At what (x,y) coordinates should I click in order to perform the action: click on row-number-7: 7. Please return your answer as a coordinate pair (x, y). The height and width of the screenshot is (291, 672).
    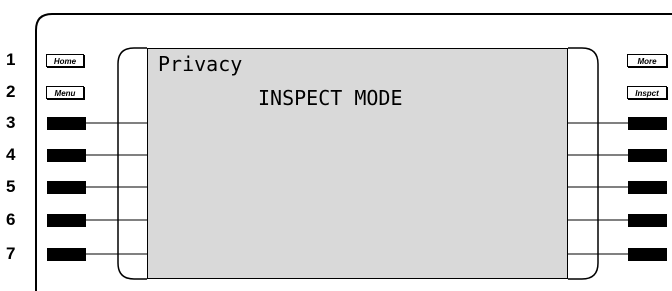
    Looking at the image, I should click on (11, 253).